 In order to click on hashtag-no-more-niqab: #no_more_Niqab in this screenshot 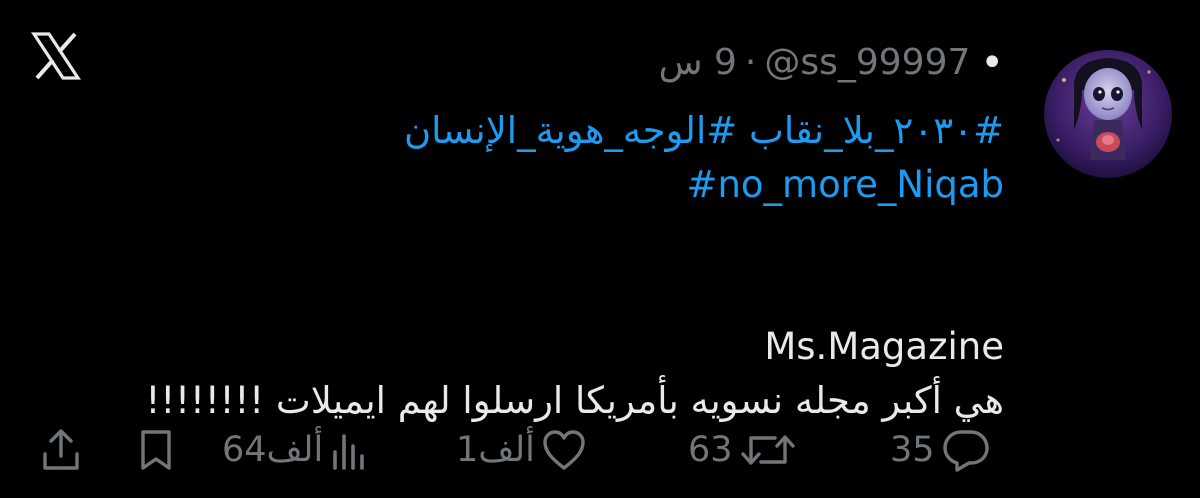, I will do `click(524, 185)`.